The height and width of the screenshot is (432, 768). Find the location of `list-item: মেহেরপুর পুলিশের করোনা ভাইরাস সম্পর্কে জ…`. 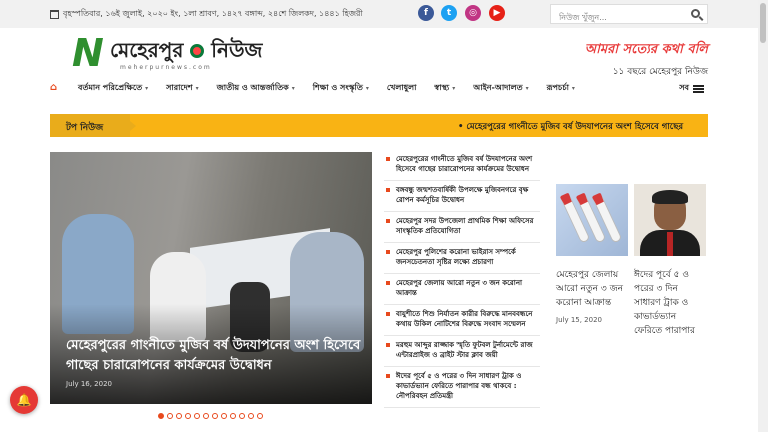

list-item: মেহেরপুর পুলিশের করোনা ভাইরাস সম্পর্কে জ… is located at coordinates (462, 258).